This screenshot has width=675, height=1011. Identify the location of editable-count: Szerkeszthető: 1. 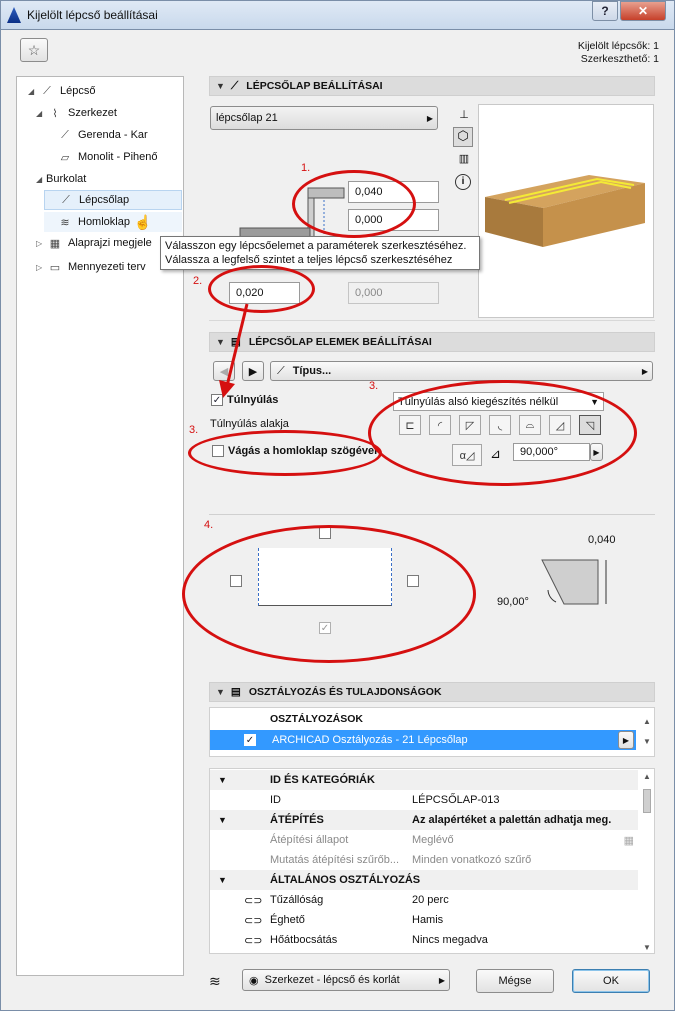
(619, 59).